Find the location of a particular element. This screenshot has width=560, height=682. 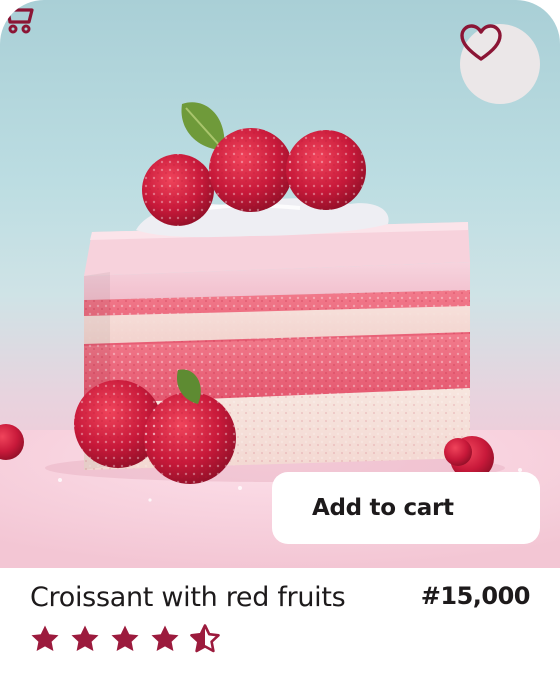

cart-icon is located at coordinates (17, 18).